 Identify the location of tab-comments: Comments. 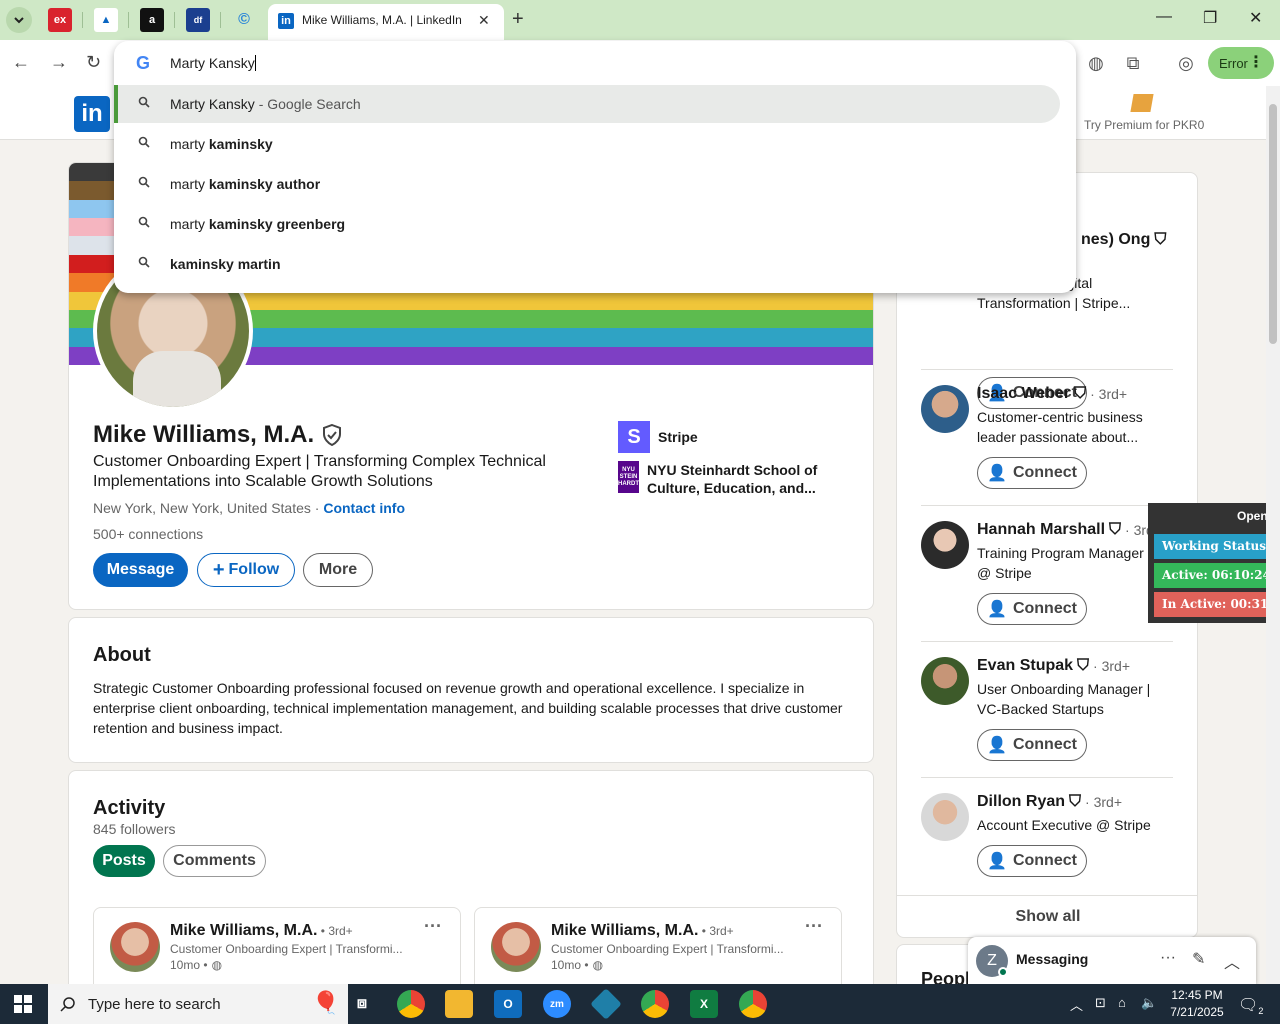
(214, 861).